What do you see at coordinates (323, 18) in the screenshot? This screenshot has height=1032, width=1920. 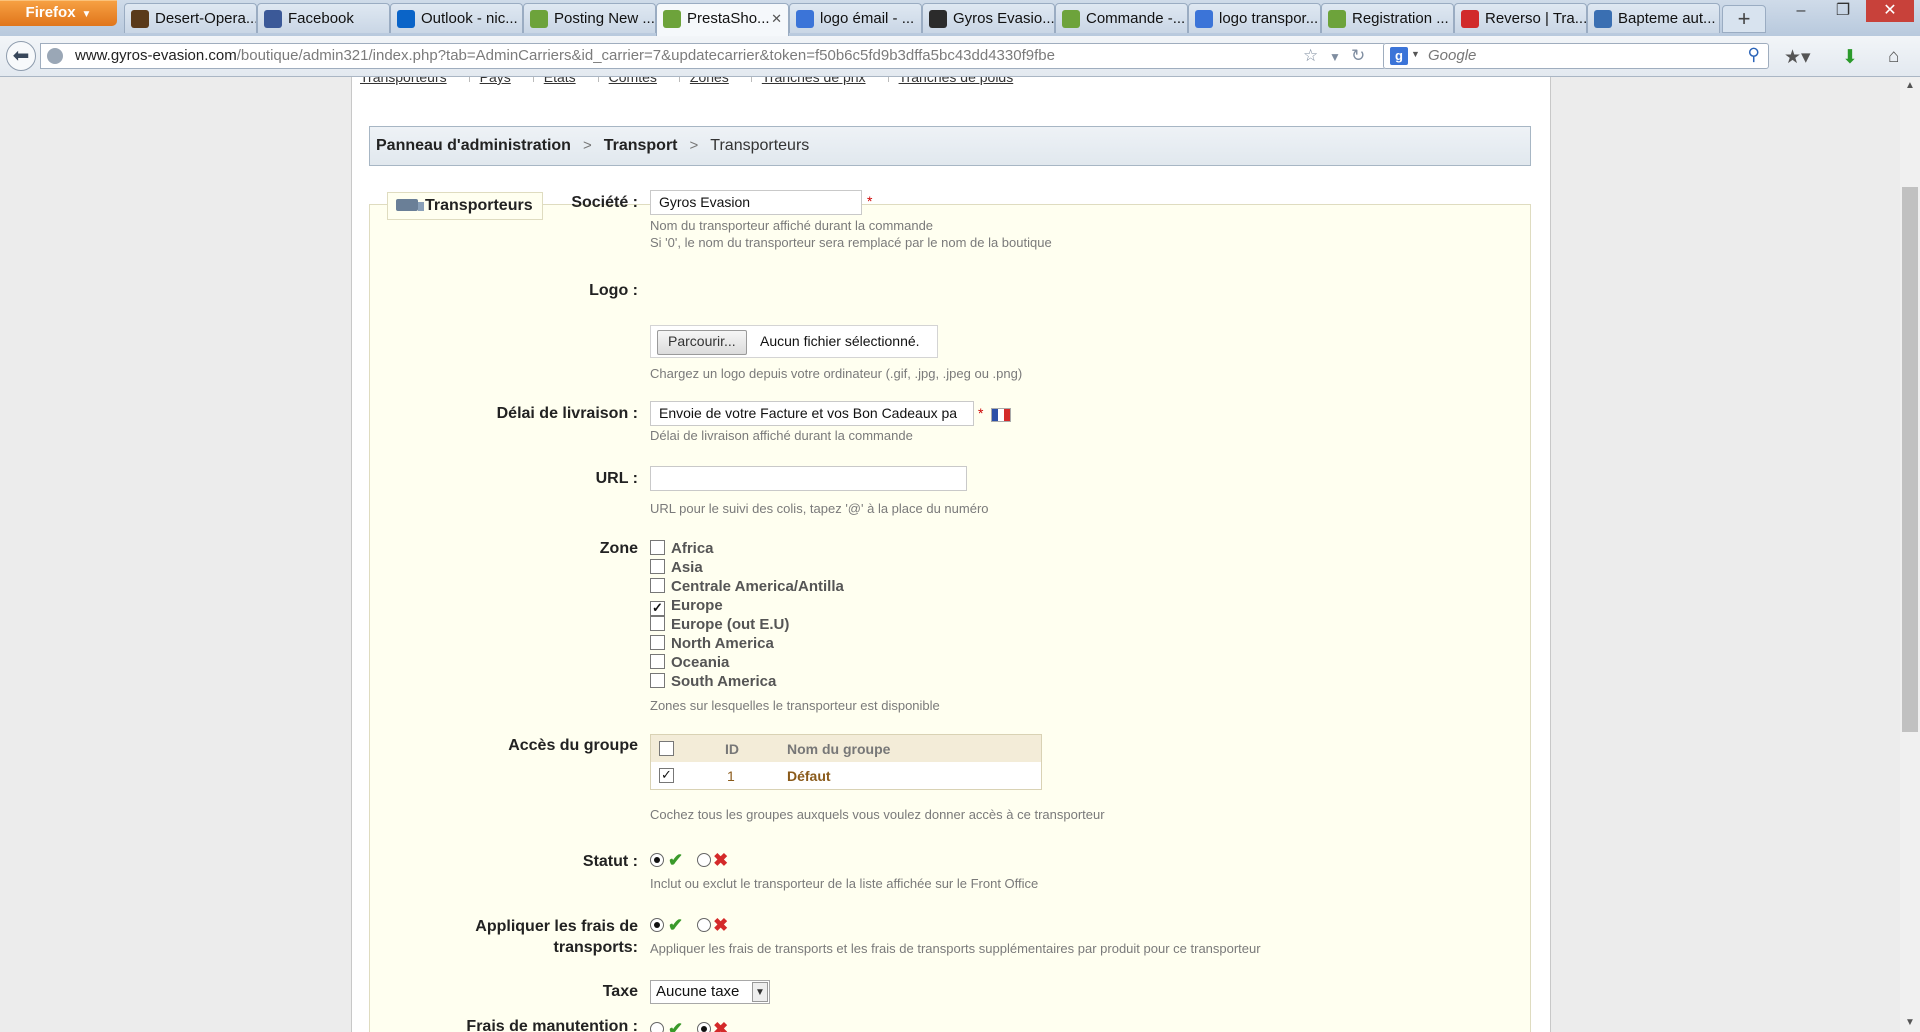 I see `browser-tab: Facebook` at bounding box center [323, 18].